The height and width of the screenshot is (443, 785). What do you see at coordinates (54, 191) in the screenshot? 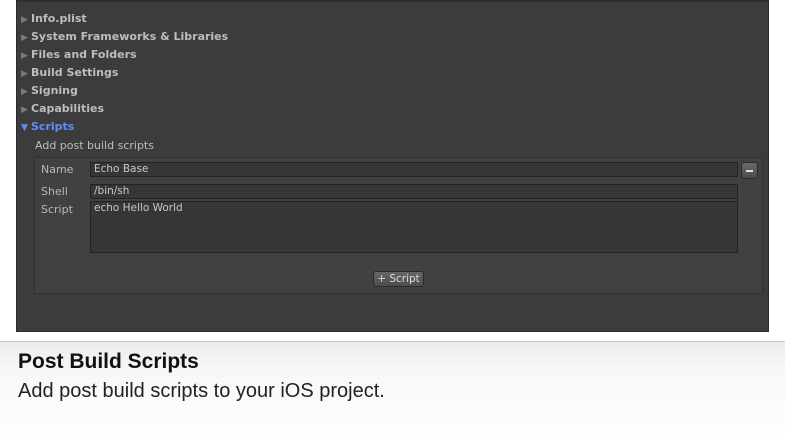
I see `shell-label: Shell` at bounding box center [54, 191].